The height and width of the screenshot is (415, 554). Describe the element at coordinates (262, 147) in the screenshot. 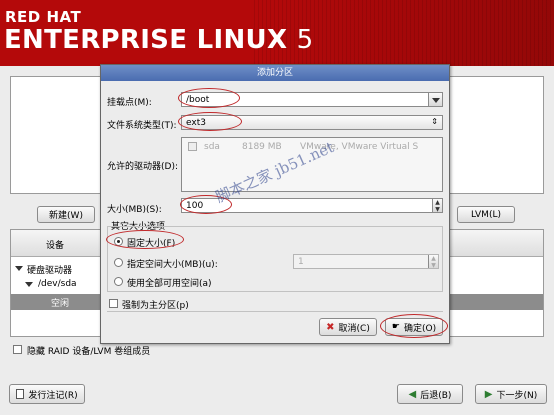

I see `drive-size: 8189 MB` at that location.